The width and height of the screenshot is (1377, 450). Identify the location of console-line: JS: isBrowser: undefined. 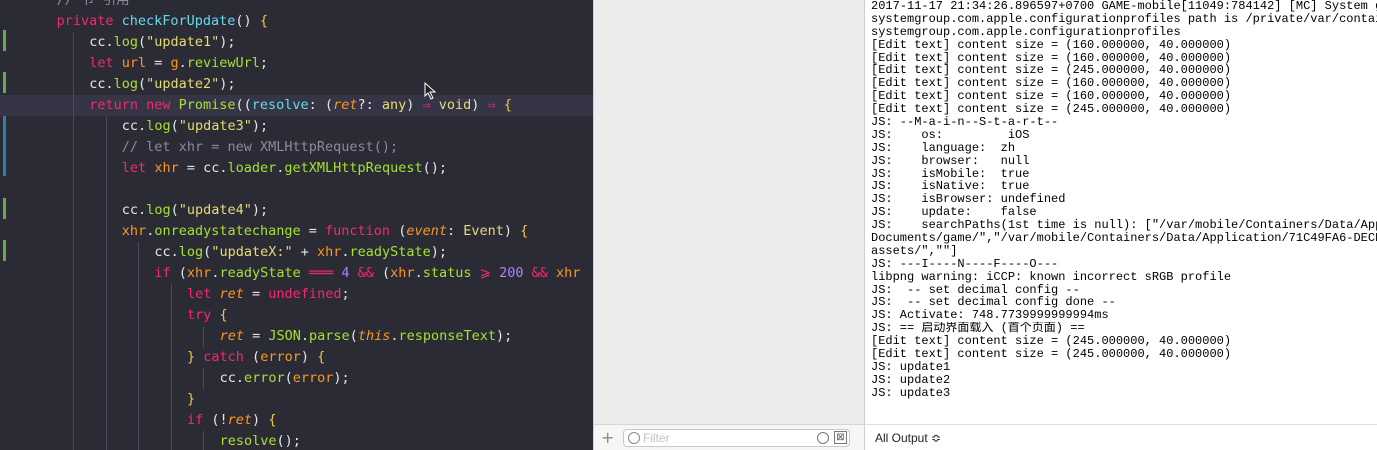
(968, 200).